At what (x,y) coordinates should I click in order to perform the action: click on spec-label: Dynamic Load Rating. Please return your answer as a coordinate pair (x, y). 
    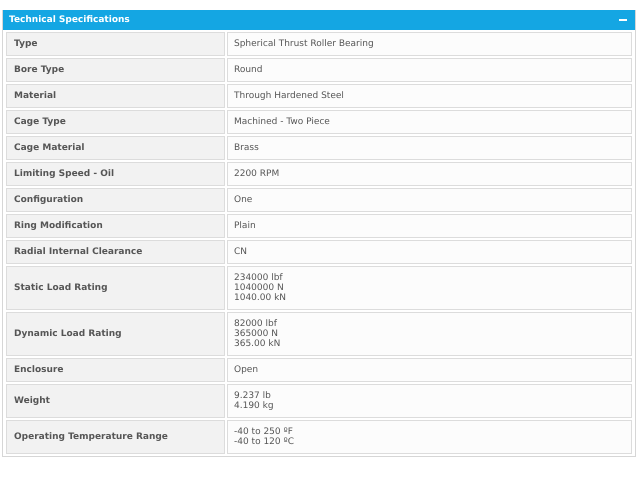
    Looking at the image, I should click on (115, 334).